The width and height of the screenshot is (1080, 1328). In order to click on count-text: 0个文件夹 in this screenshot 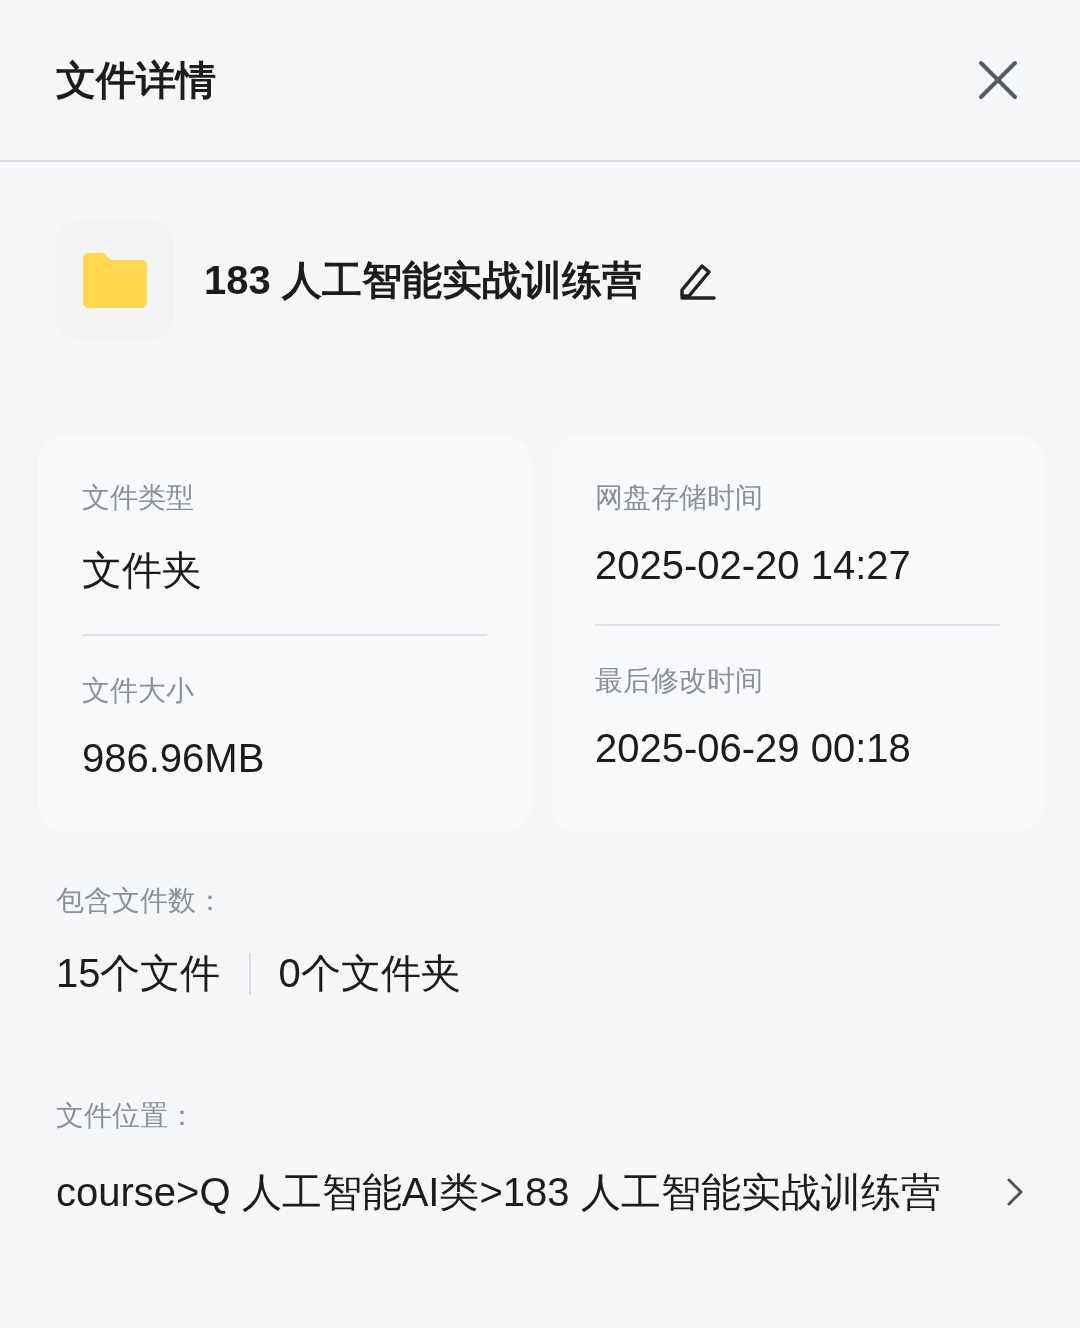, I will do `click(369, 973)`.